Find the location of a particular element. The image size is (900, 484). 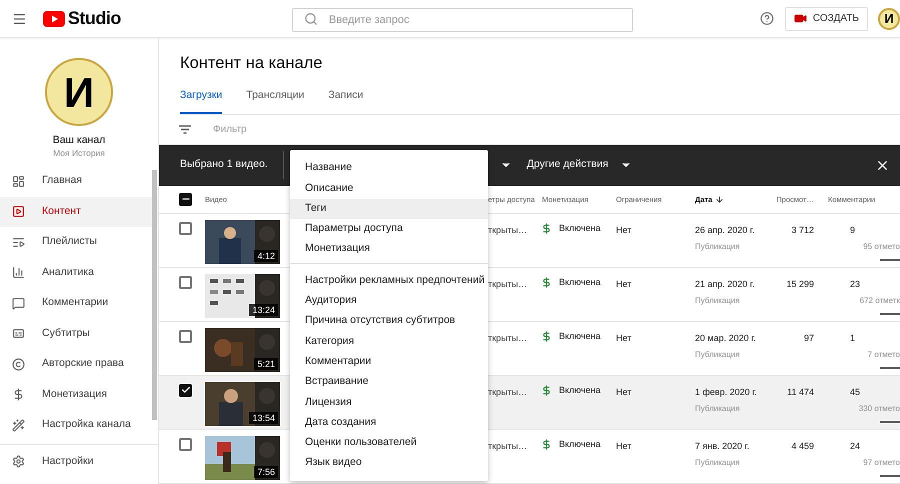

create-button: СОЗДАТЬ is located at coordinates (826, 18).